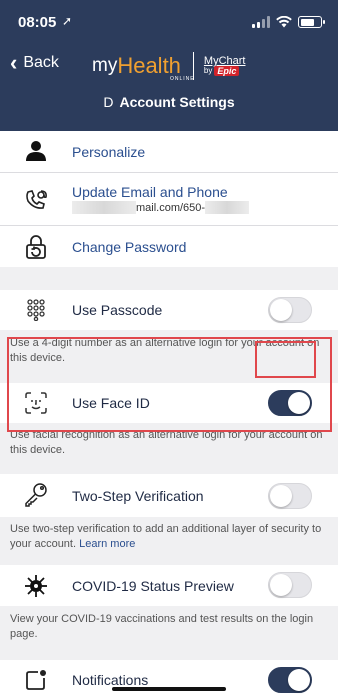 The height and width of the screenshot is (700, 338). I want to click on change-password-row: Change Password, so click(169, 246).